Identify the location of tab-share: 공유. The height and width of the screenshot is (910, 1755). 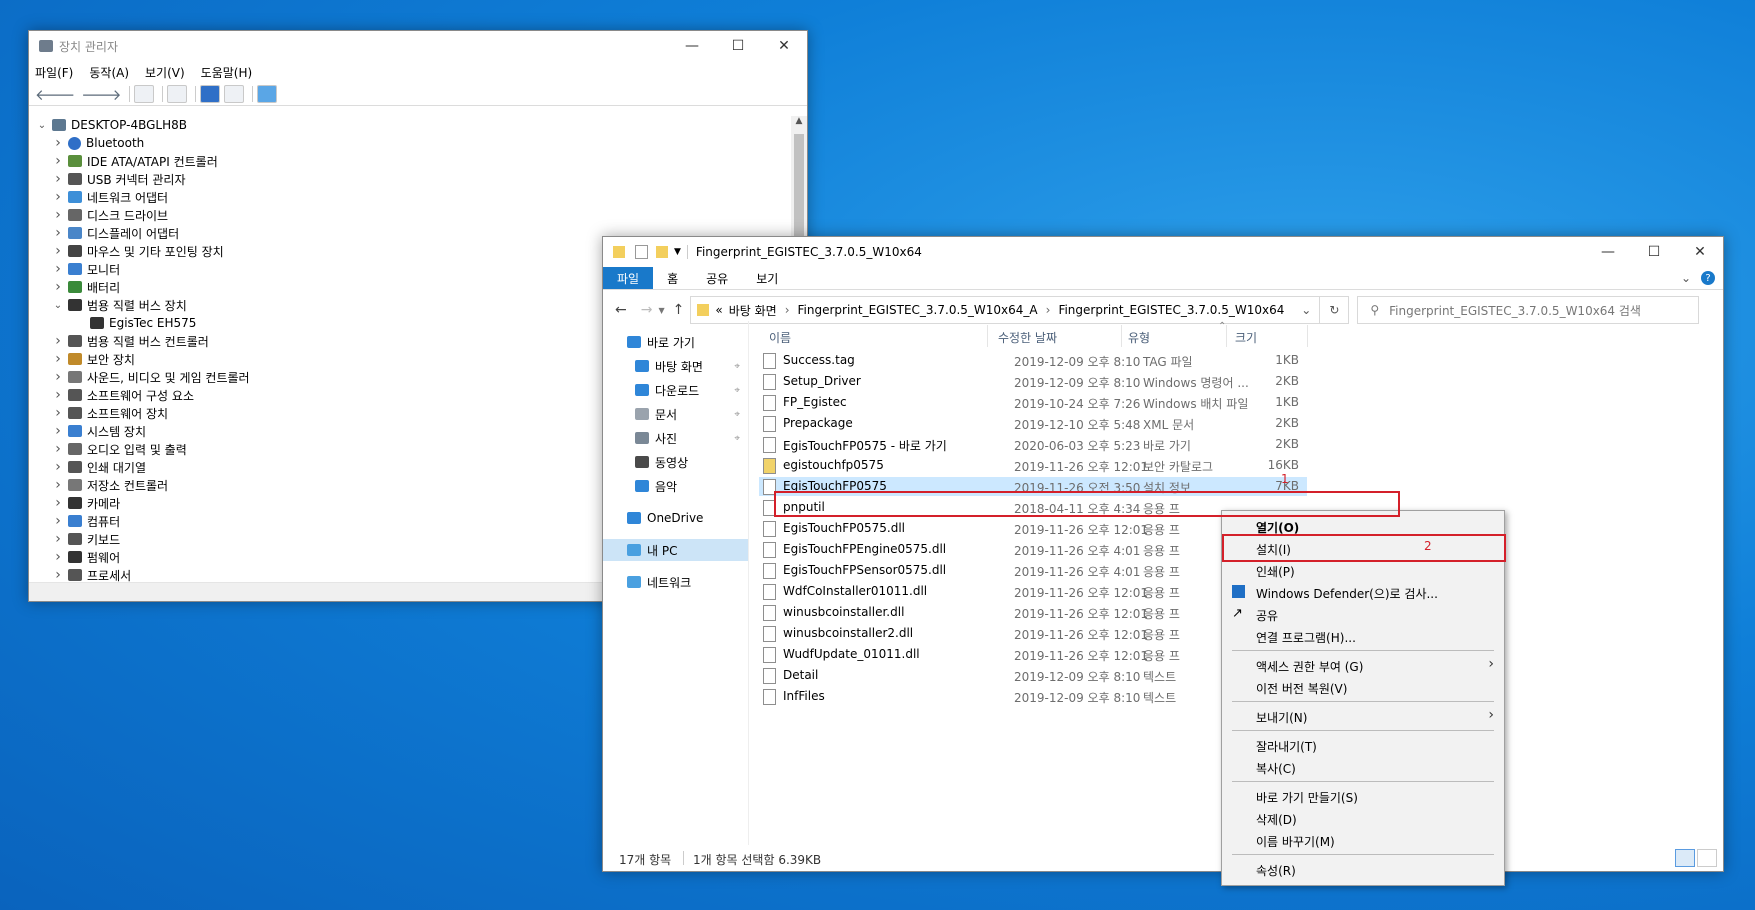
(717, 278).